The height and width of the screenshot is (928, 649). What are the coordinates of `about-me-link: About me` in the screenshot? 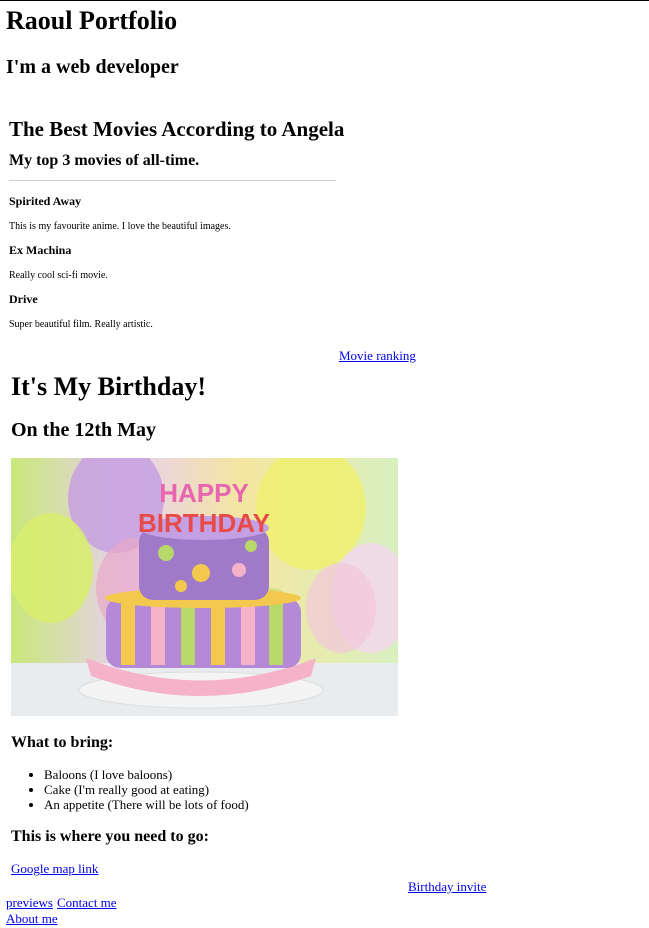 It's located at (32, 919).